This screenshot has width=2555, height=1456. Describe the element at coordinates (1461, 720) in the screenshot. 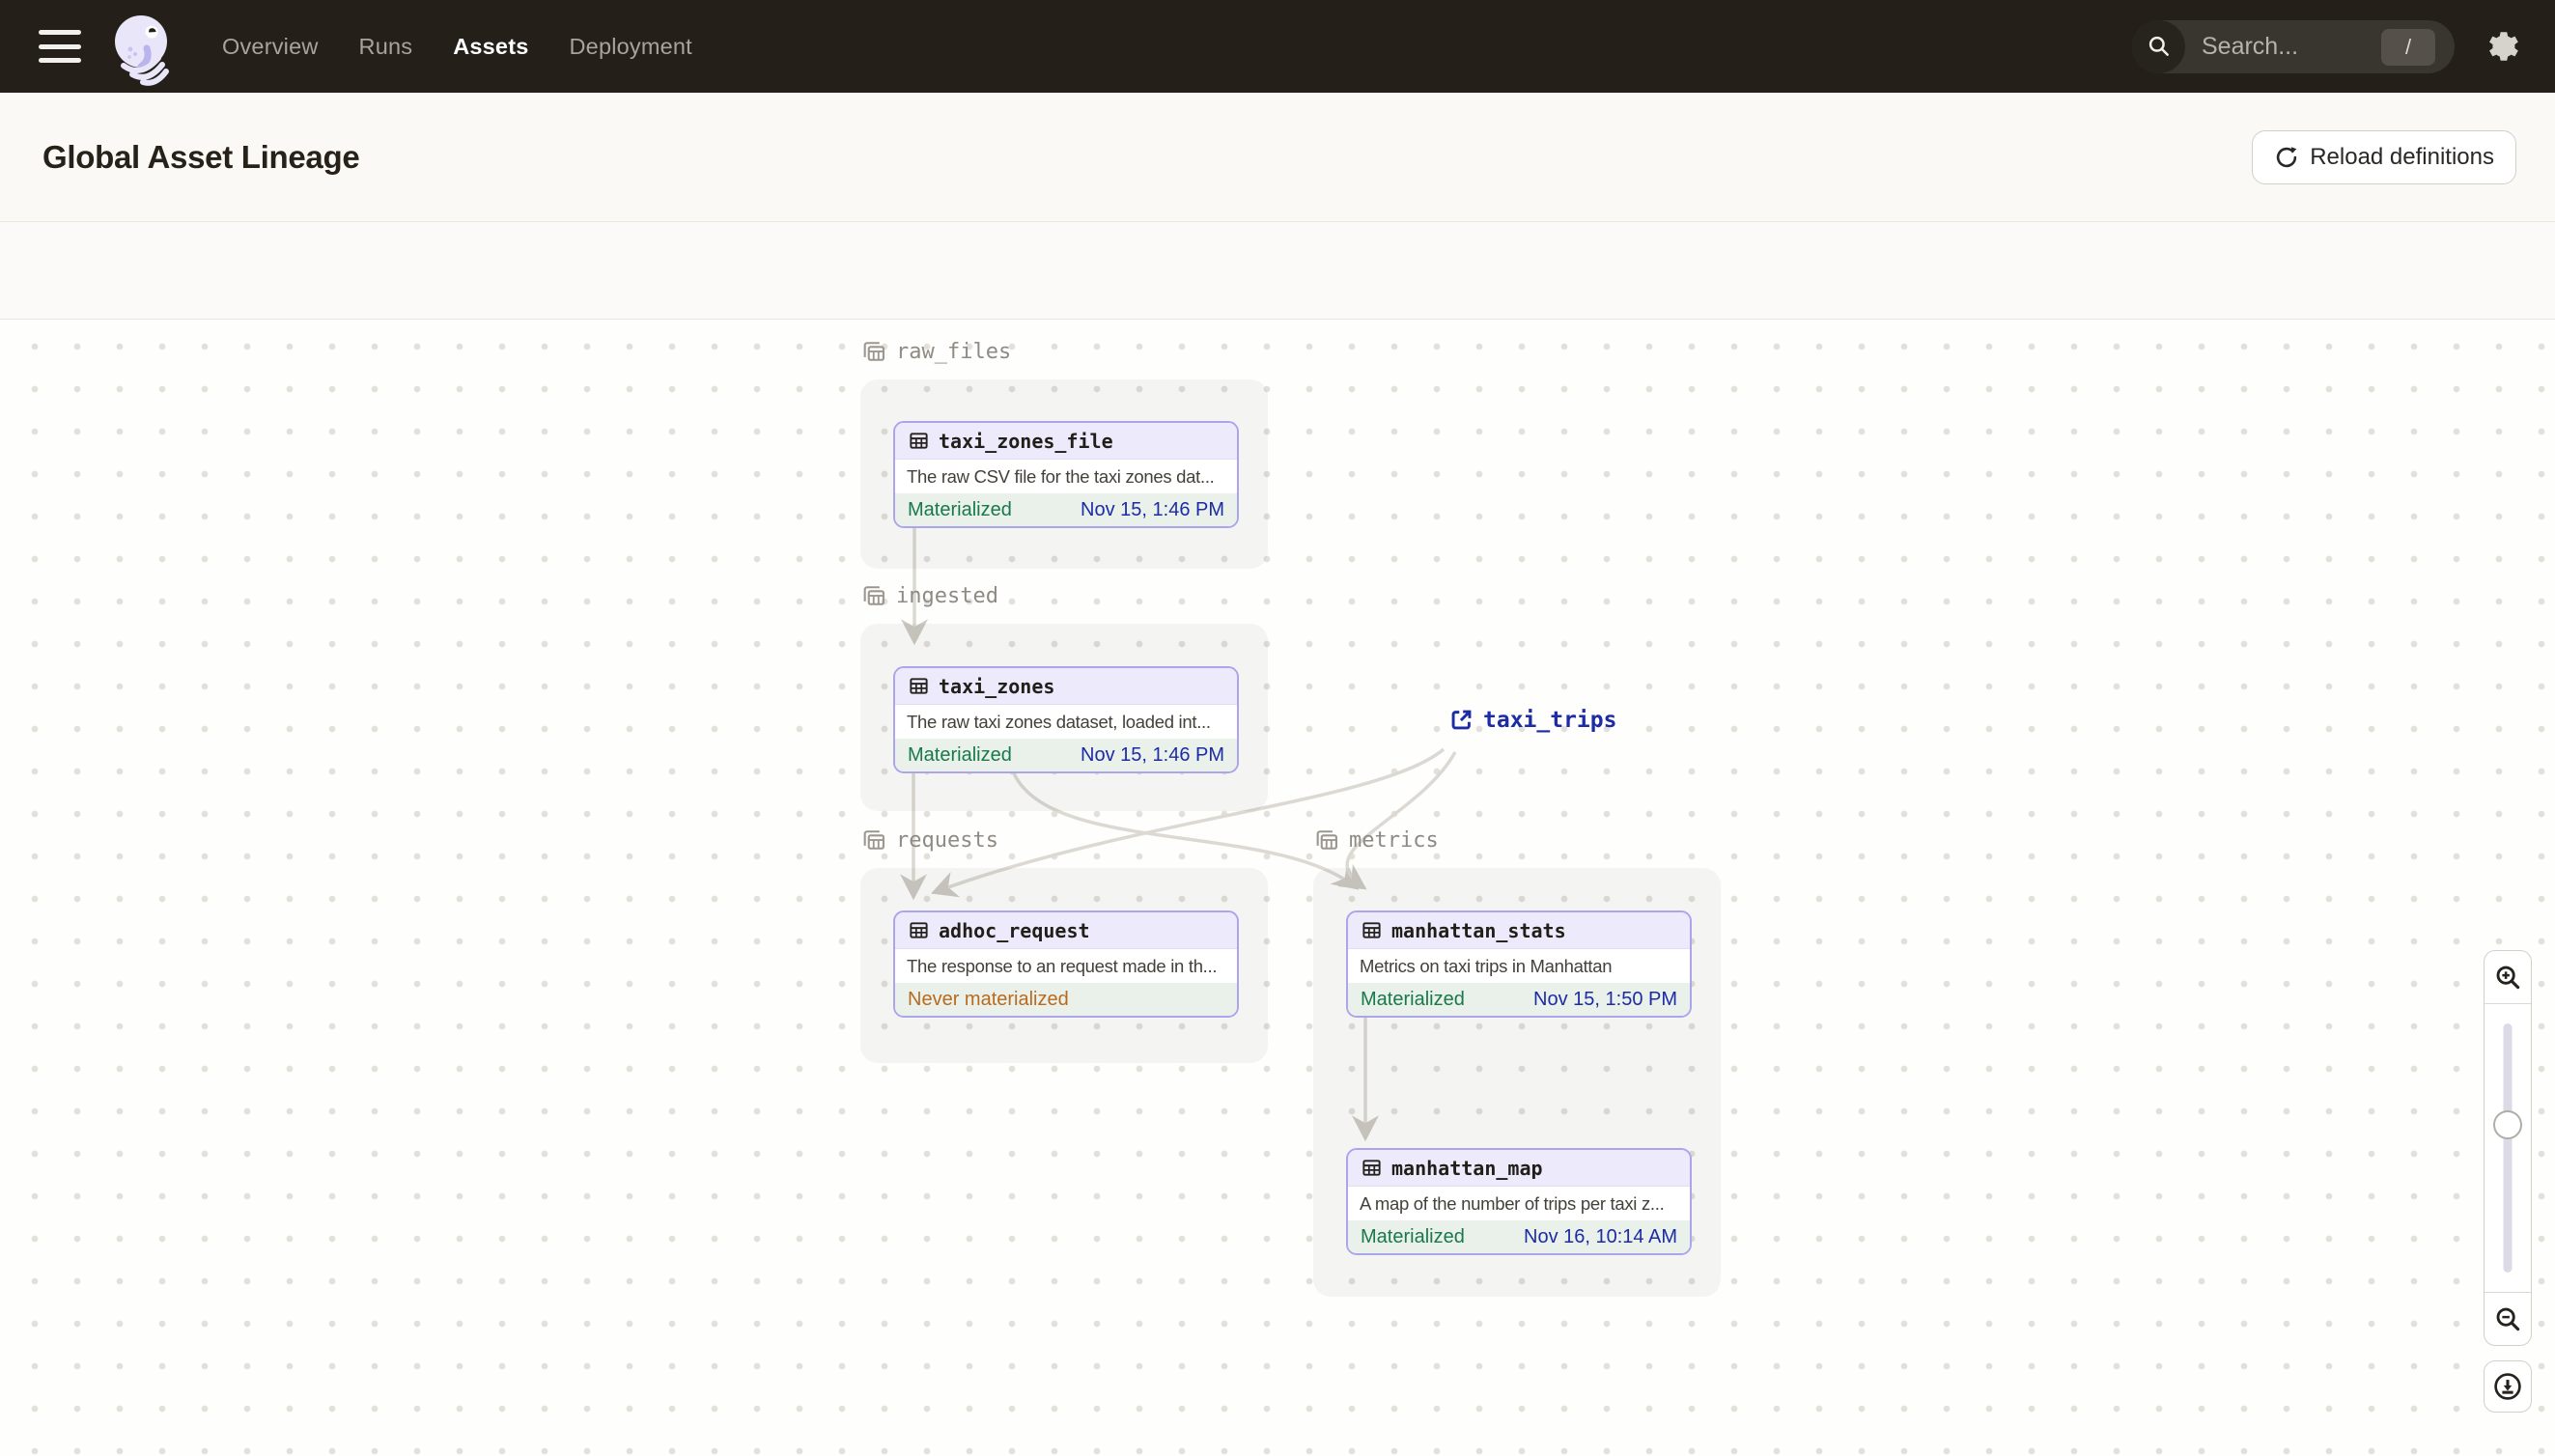

I see `external-link-icon` at that location.